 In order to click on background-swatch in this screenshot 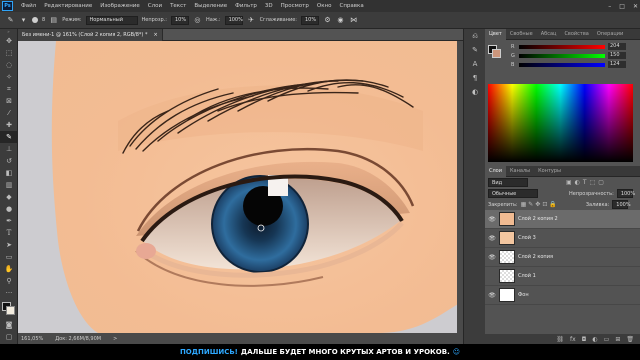, I will do `click(496, 53)`.